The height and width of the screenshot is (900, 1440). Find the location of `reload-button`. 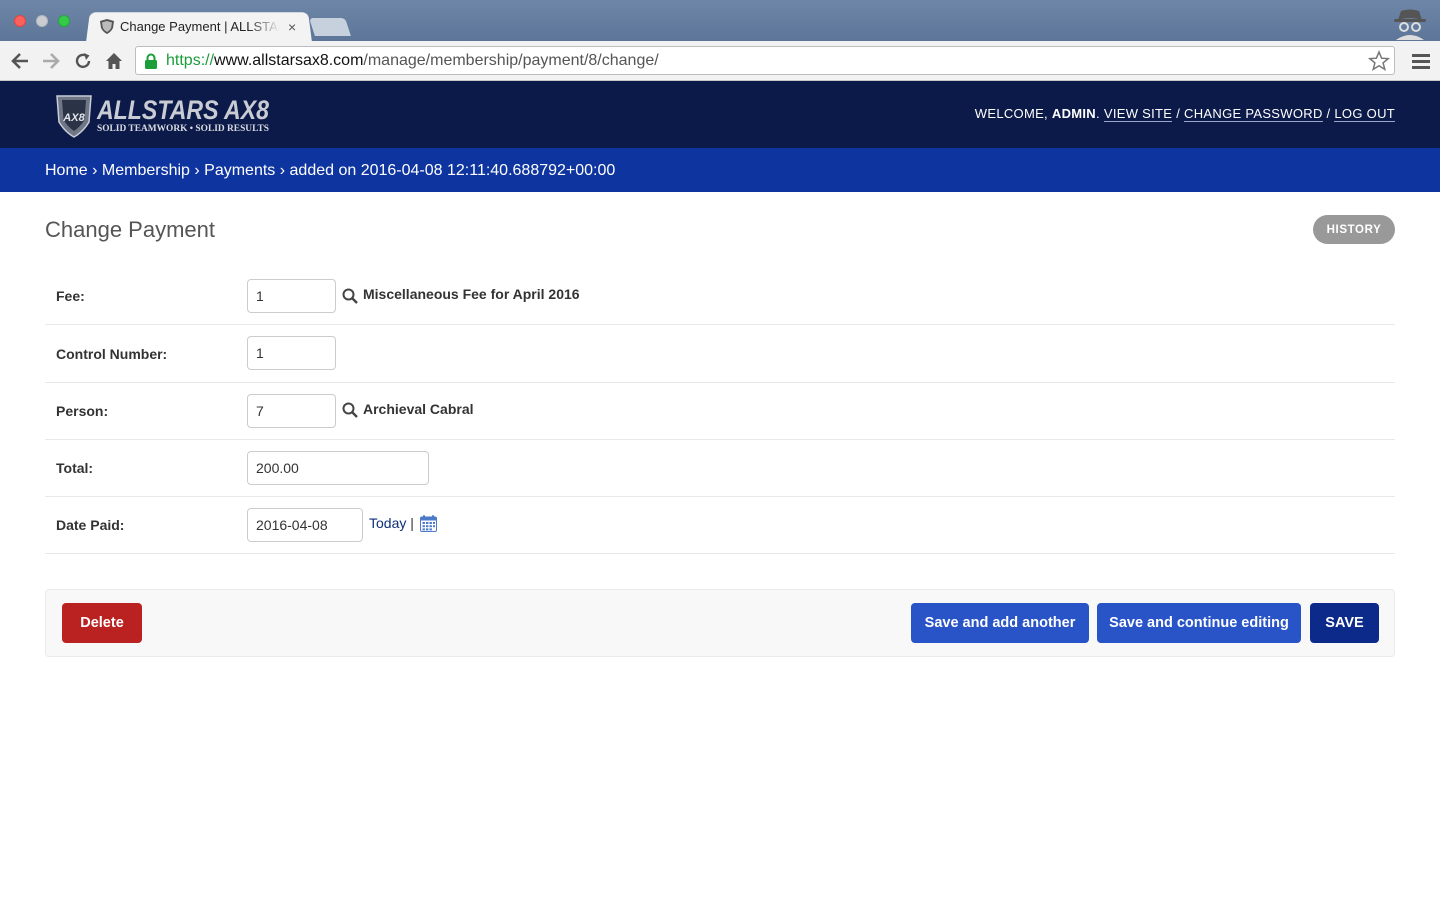

reload-button is located at coordinates (83, 61).